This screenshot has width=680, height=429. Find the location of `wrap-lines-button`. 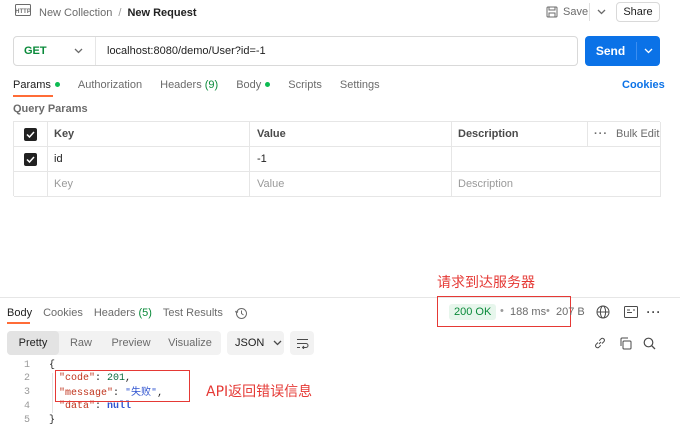

wrap-lines-button is located at coordinates (302, 343).